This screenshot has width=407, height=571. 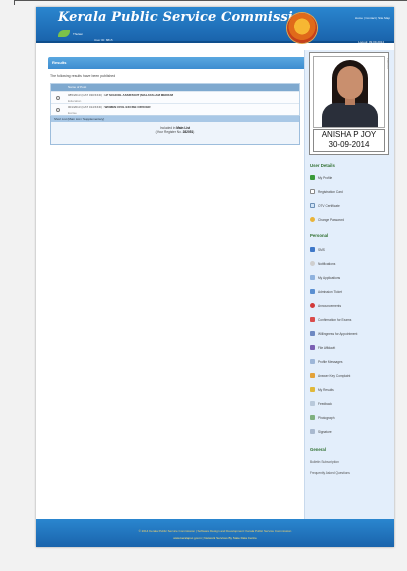 I want to click on photo-icon, so click(x=312, y=417).